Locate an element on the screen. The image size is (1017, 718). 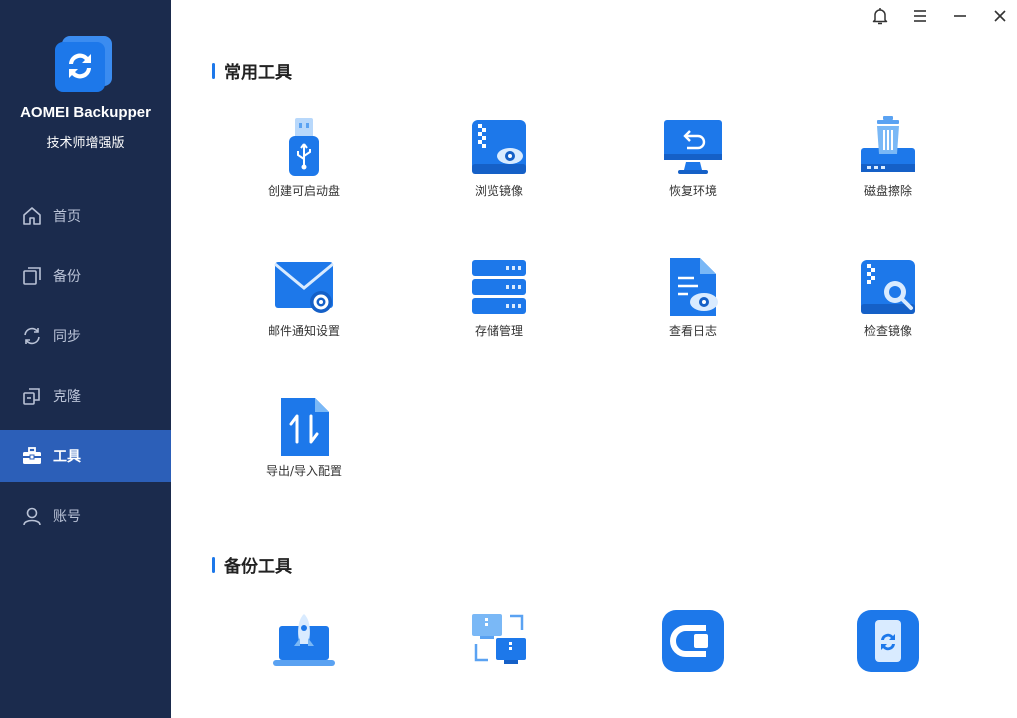
sidebar-item-sync: 同步 is located at coordinates (85, 336).